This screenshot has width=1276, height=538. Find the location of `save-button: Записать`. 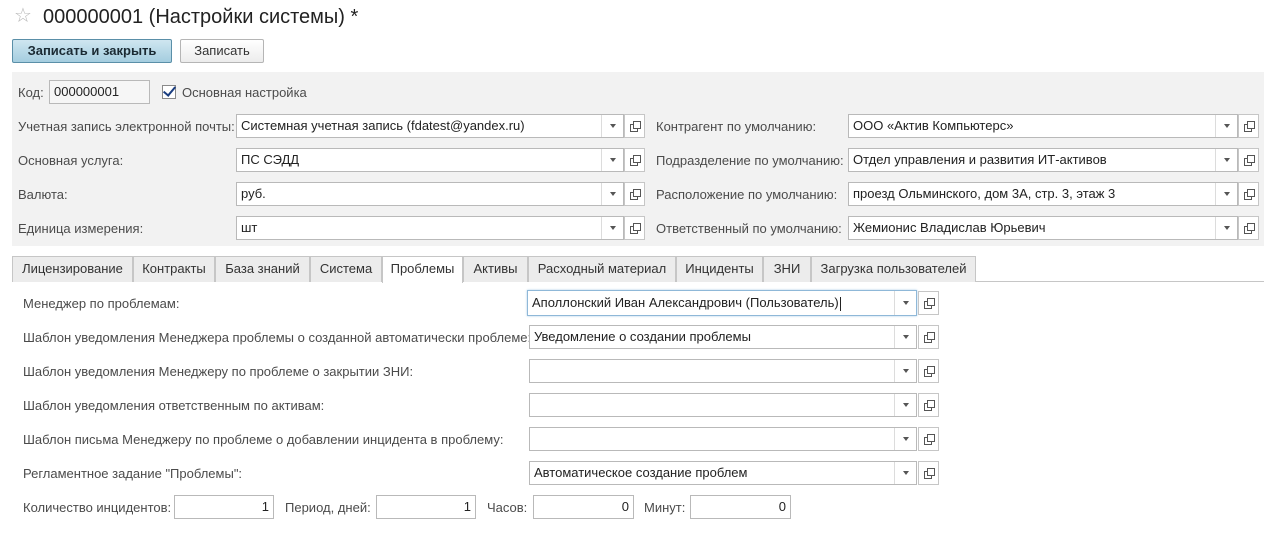

save-button: Записать is located at coordinates (222, 51).